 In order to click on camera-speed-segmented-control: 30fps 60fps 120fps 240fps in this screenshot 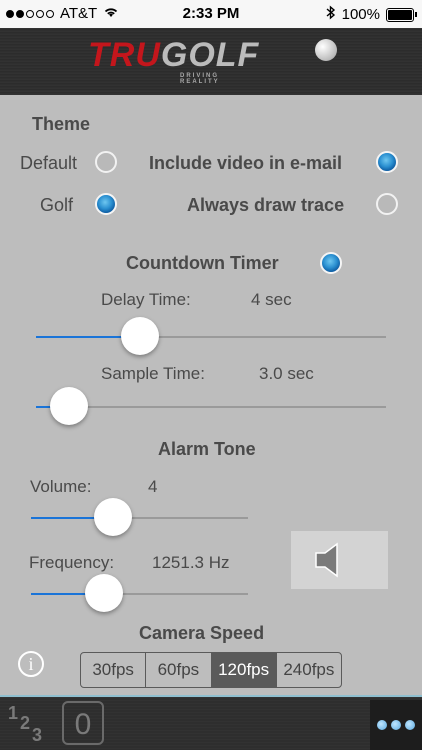, I will do `click(211, 670)`.